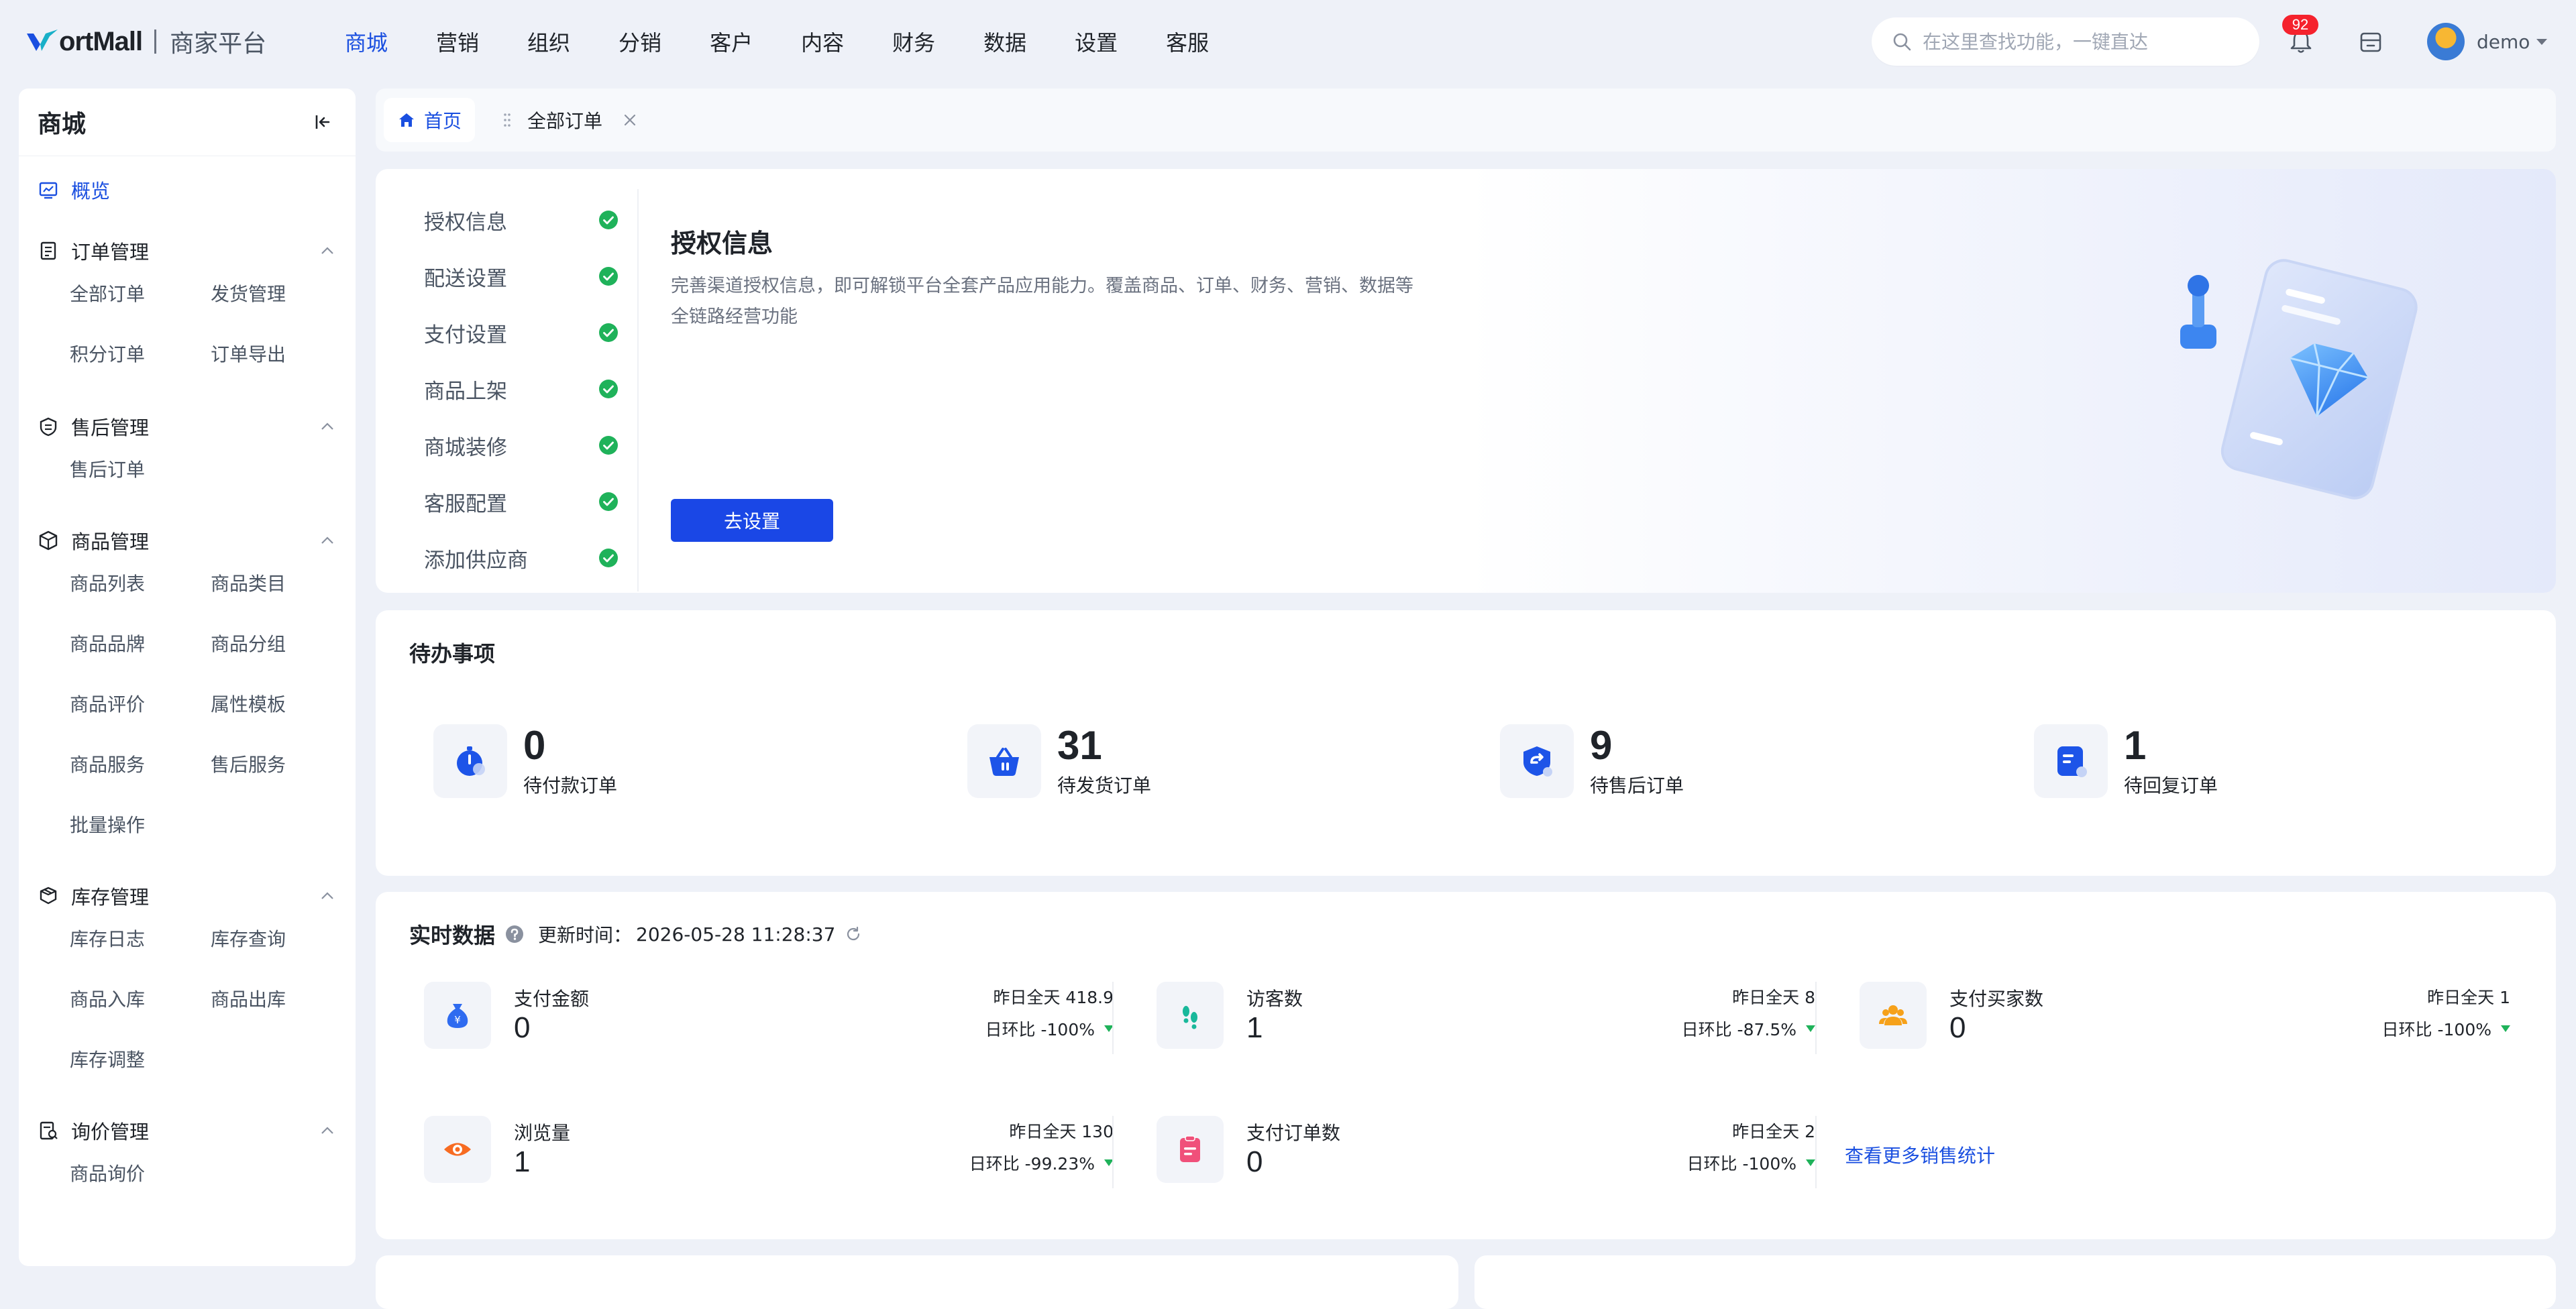  I want to click on todo-text: 0 待付款订单, so click(570, 761).